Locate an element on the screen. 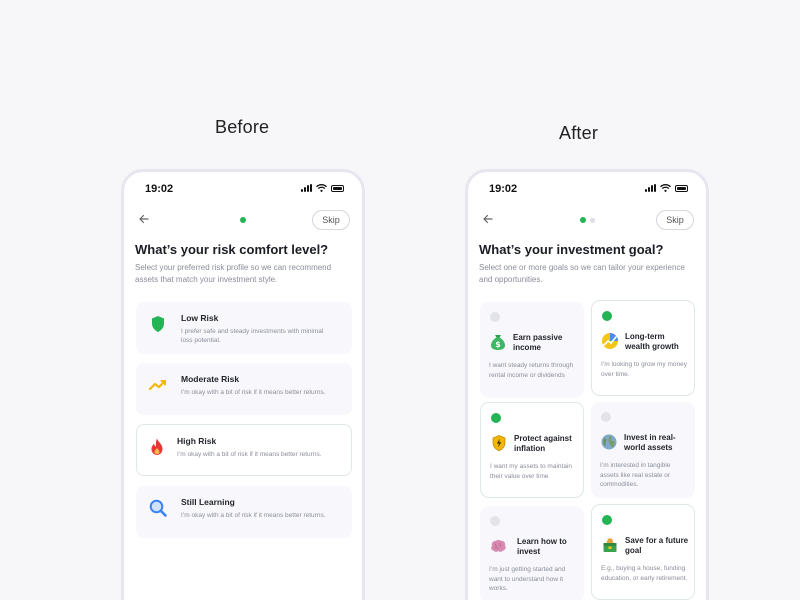 The height and width of the screenshot is (600, 800). brain-icon is located at coordinates (498, 545).